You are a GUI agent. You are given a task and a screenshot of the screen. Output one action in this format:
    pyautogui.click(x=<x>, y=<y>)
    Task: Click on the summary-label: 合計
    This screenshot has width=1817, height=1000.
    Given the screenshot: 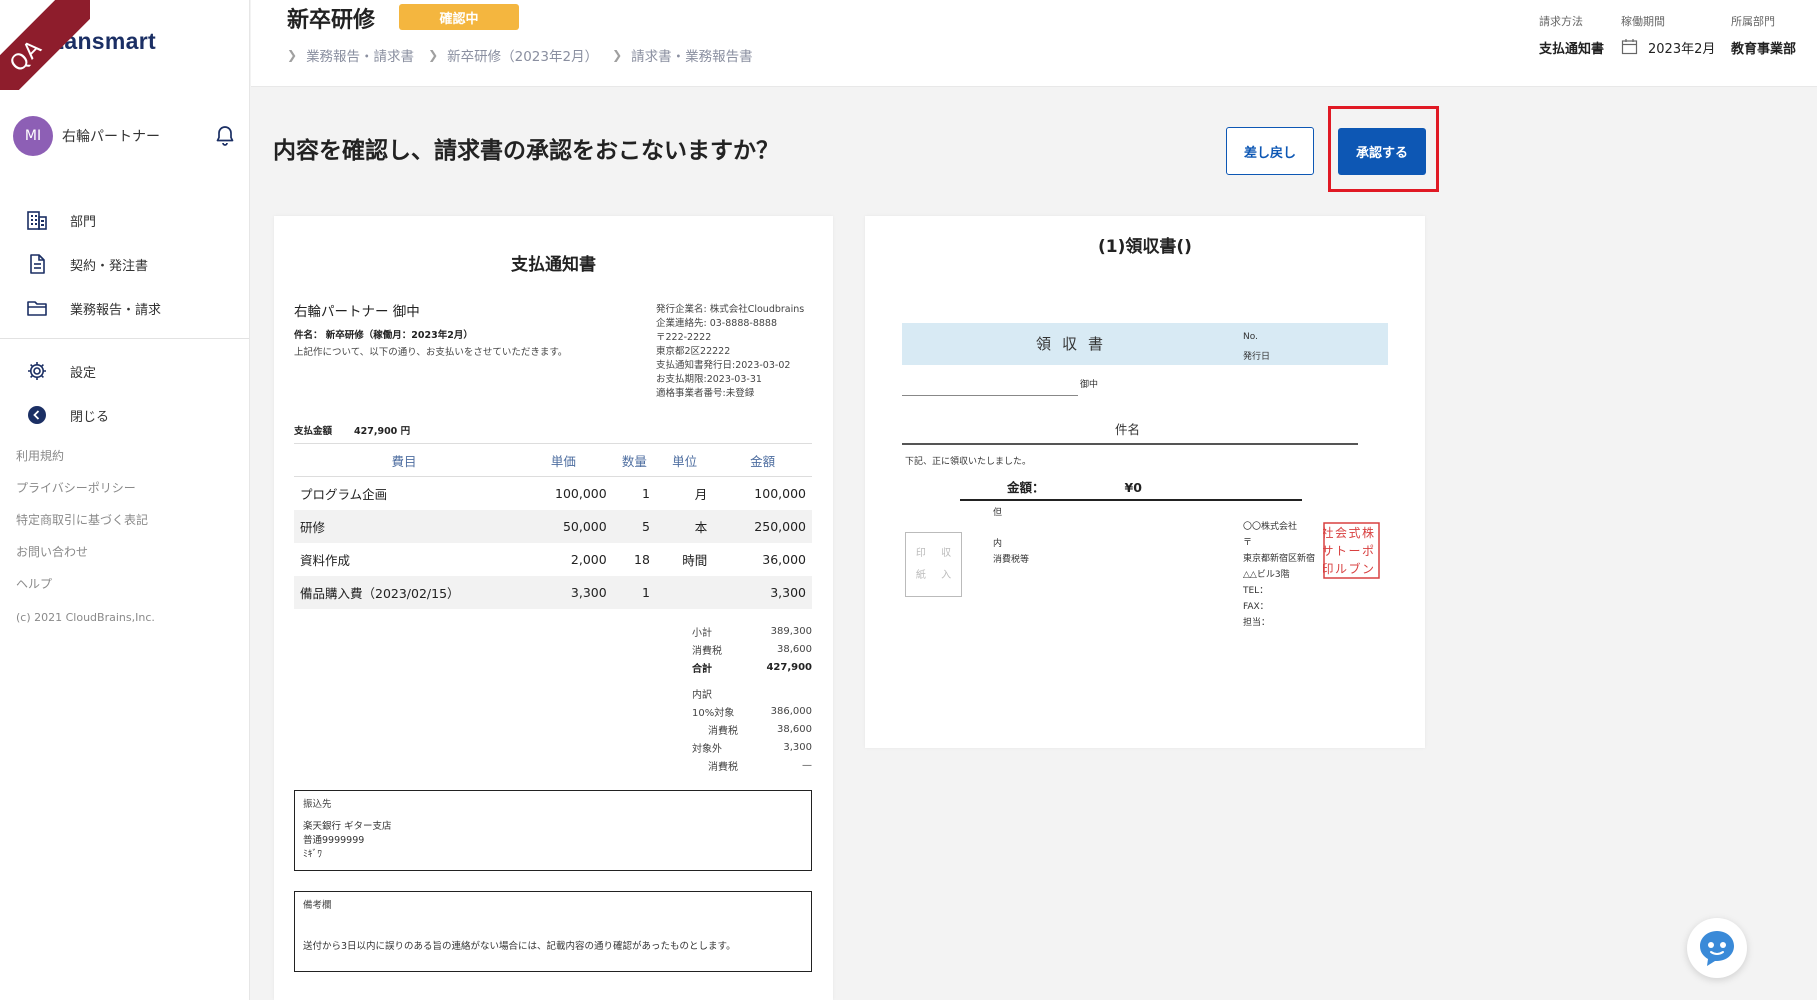 What is the action you would take?
    pyautogui.click(x=702, y=669)
    